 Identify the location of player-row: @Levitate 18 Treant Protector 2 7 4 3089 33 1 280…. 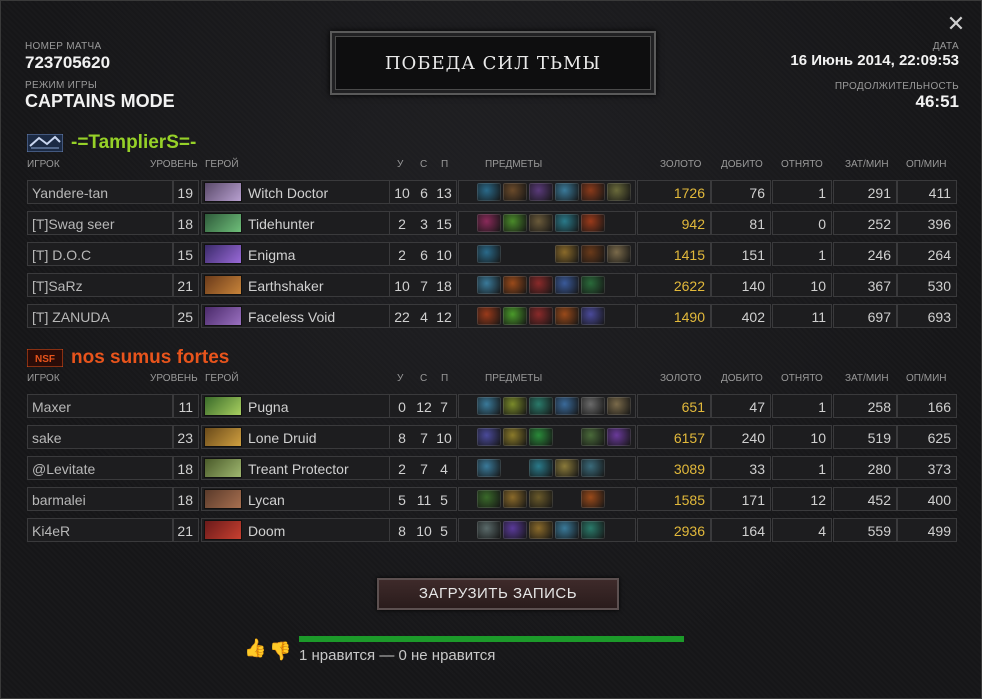
(492, 468).